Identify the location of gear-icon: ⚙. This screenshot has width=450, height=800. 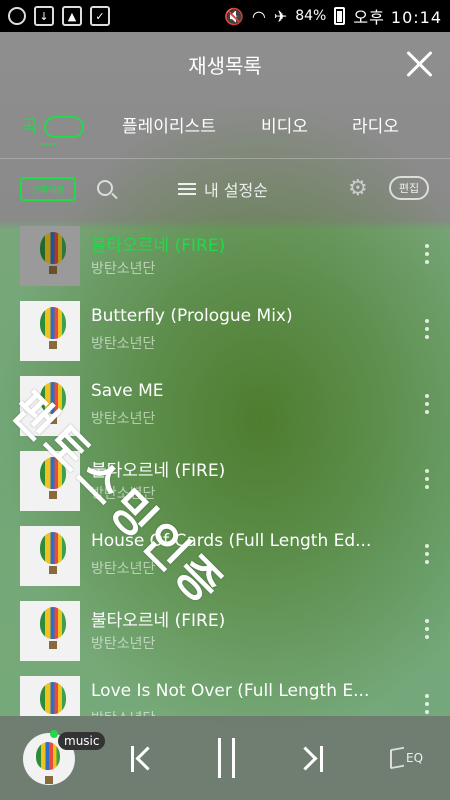
(358, 189).